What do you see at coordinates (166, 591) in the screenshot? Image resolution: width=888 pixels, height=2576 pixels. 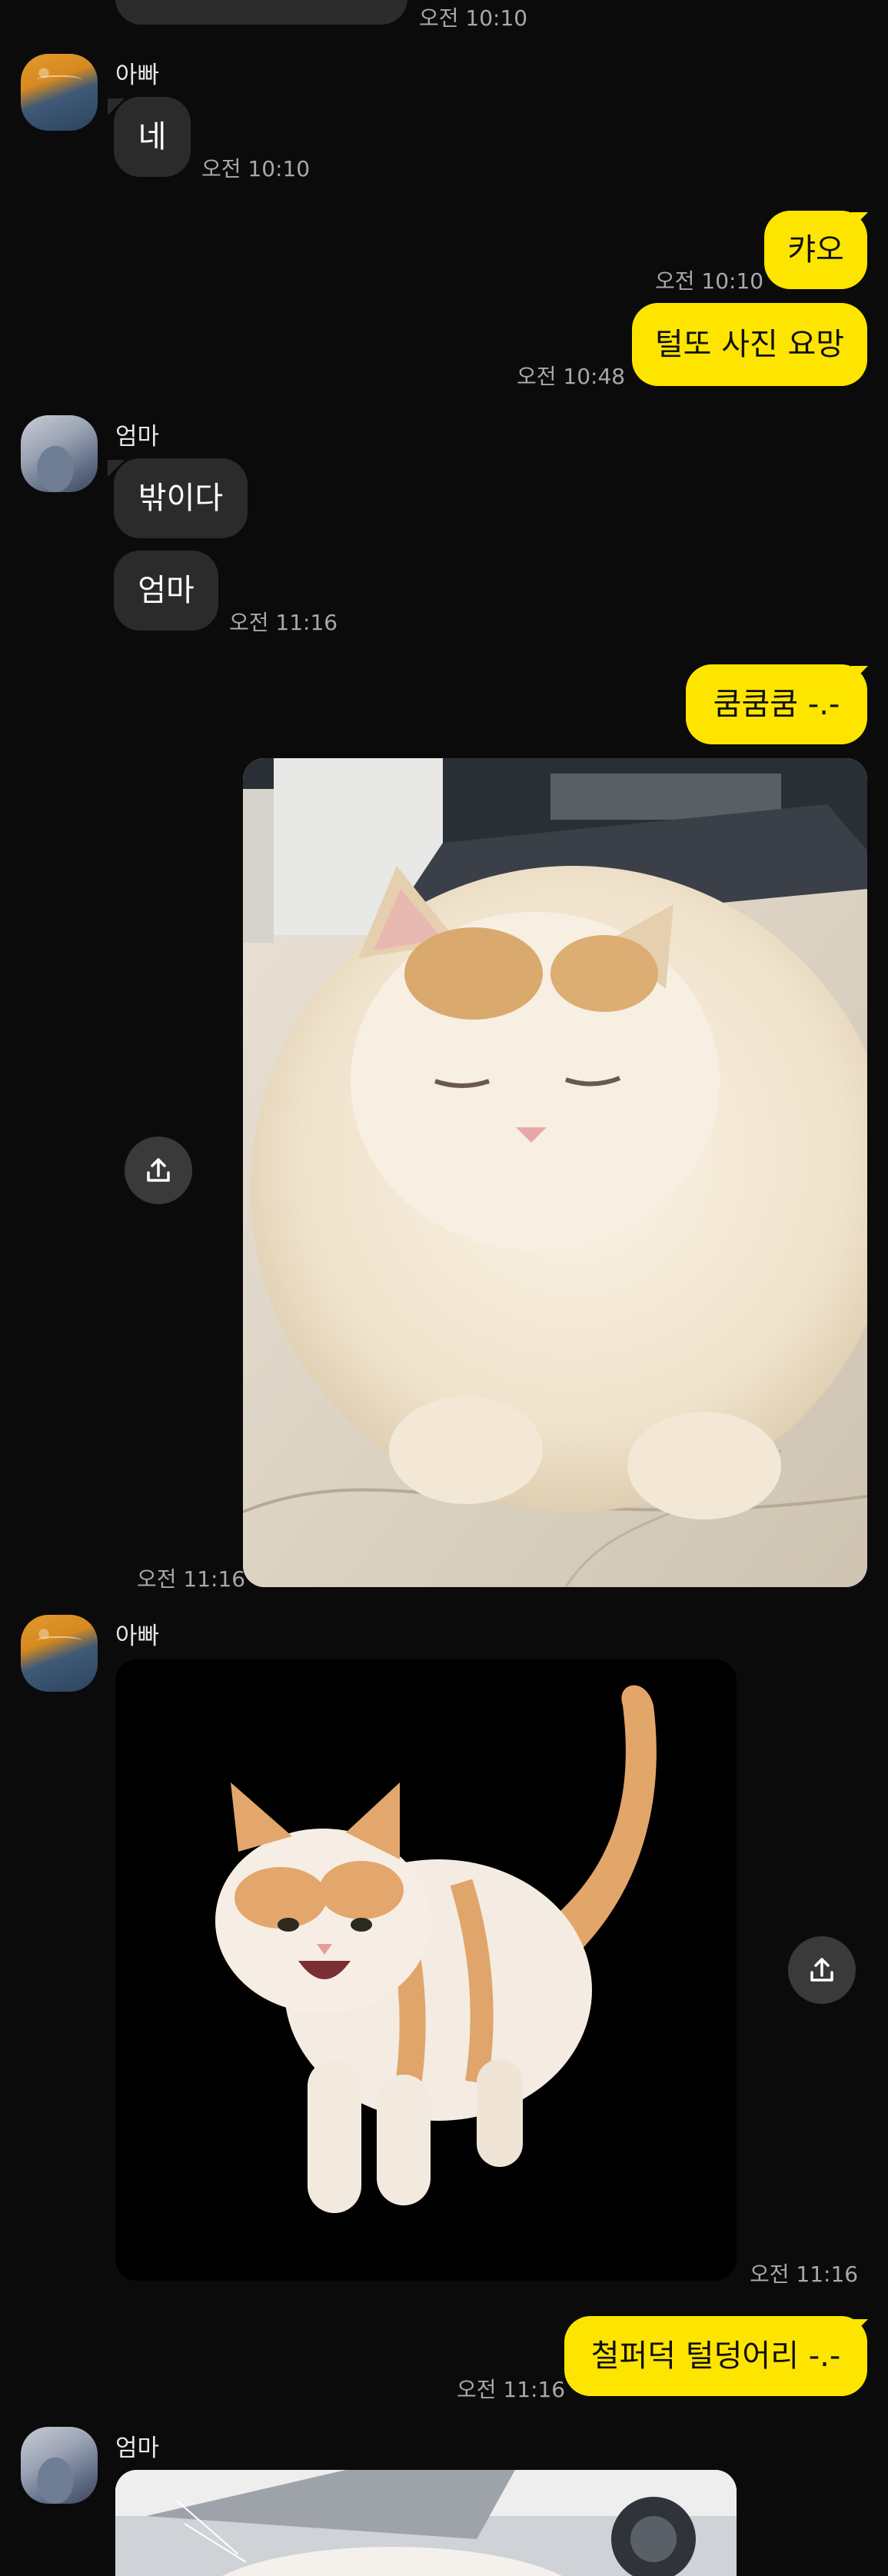 I see `incoming-message-bubble: 엄마` at bounding box center [166, 591].